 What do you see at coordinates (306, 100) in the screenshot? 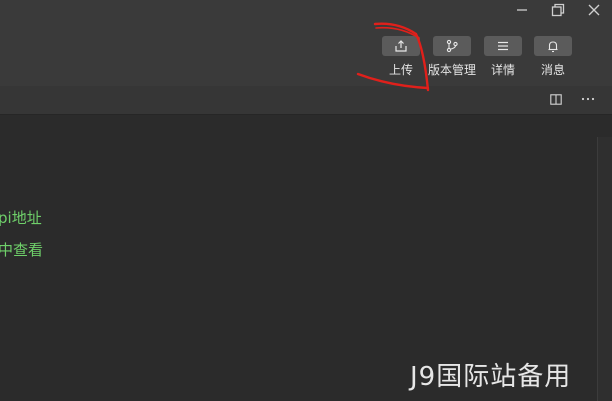
I see `editor-tab-bar` at bounding box center [306, 100].